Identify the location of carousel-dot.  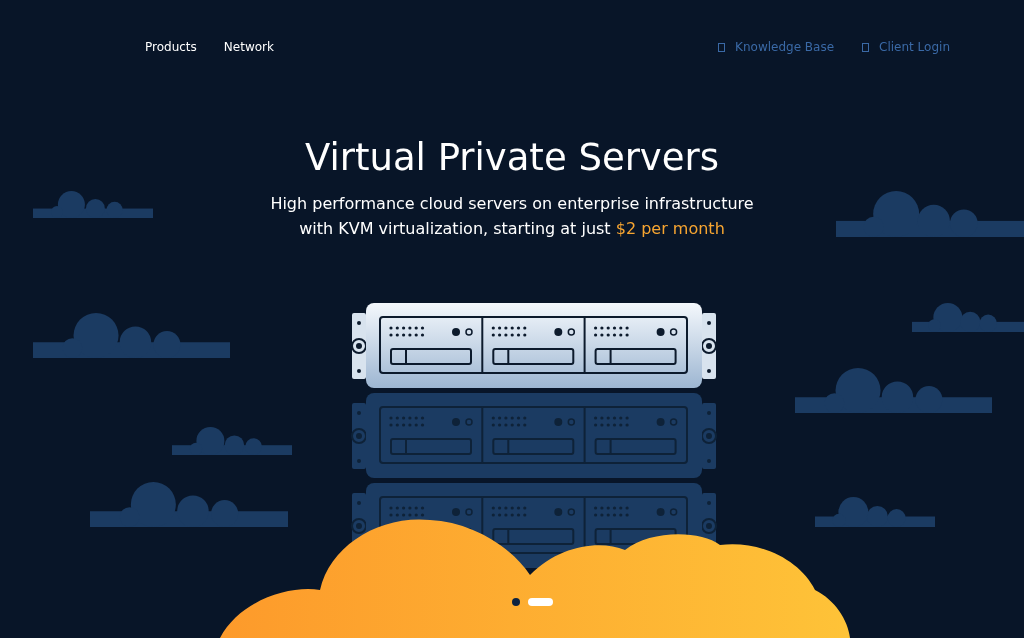
(516, 602).